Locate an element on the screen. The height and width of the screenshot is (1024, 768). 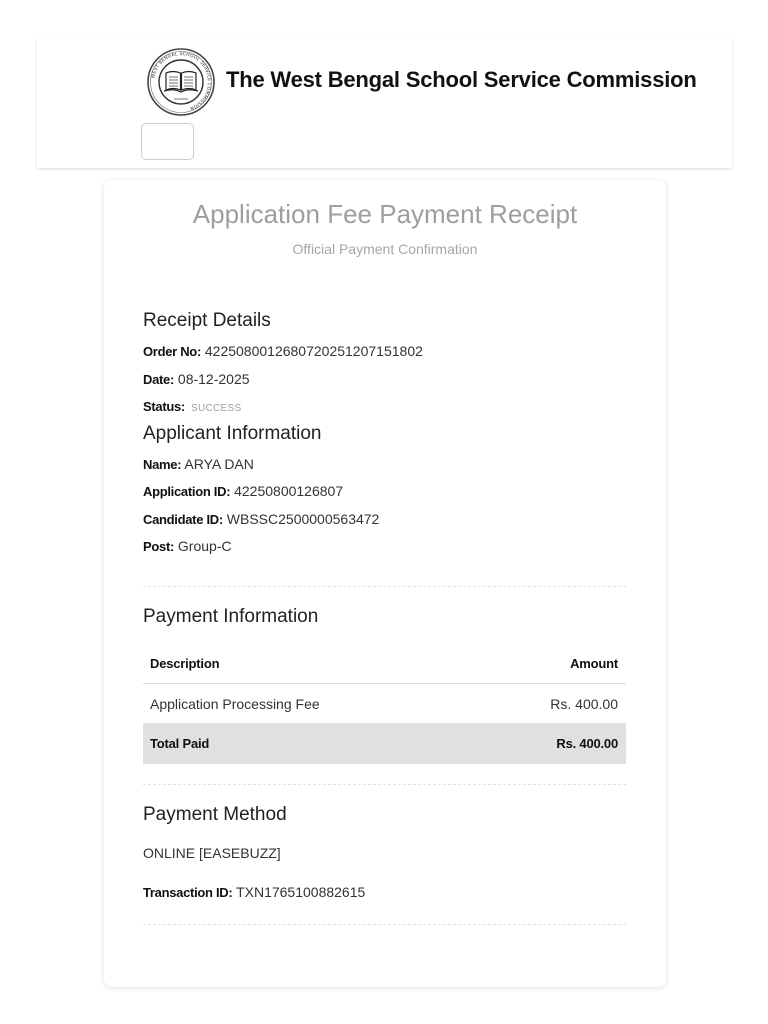
candidate-id-value: WBSSC2500000563472 is located at coordinates (303, 519).